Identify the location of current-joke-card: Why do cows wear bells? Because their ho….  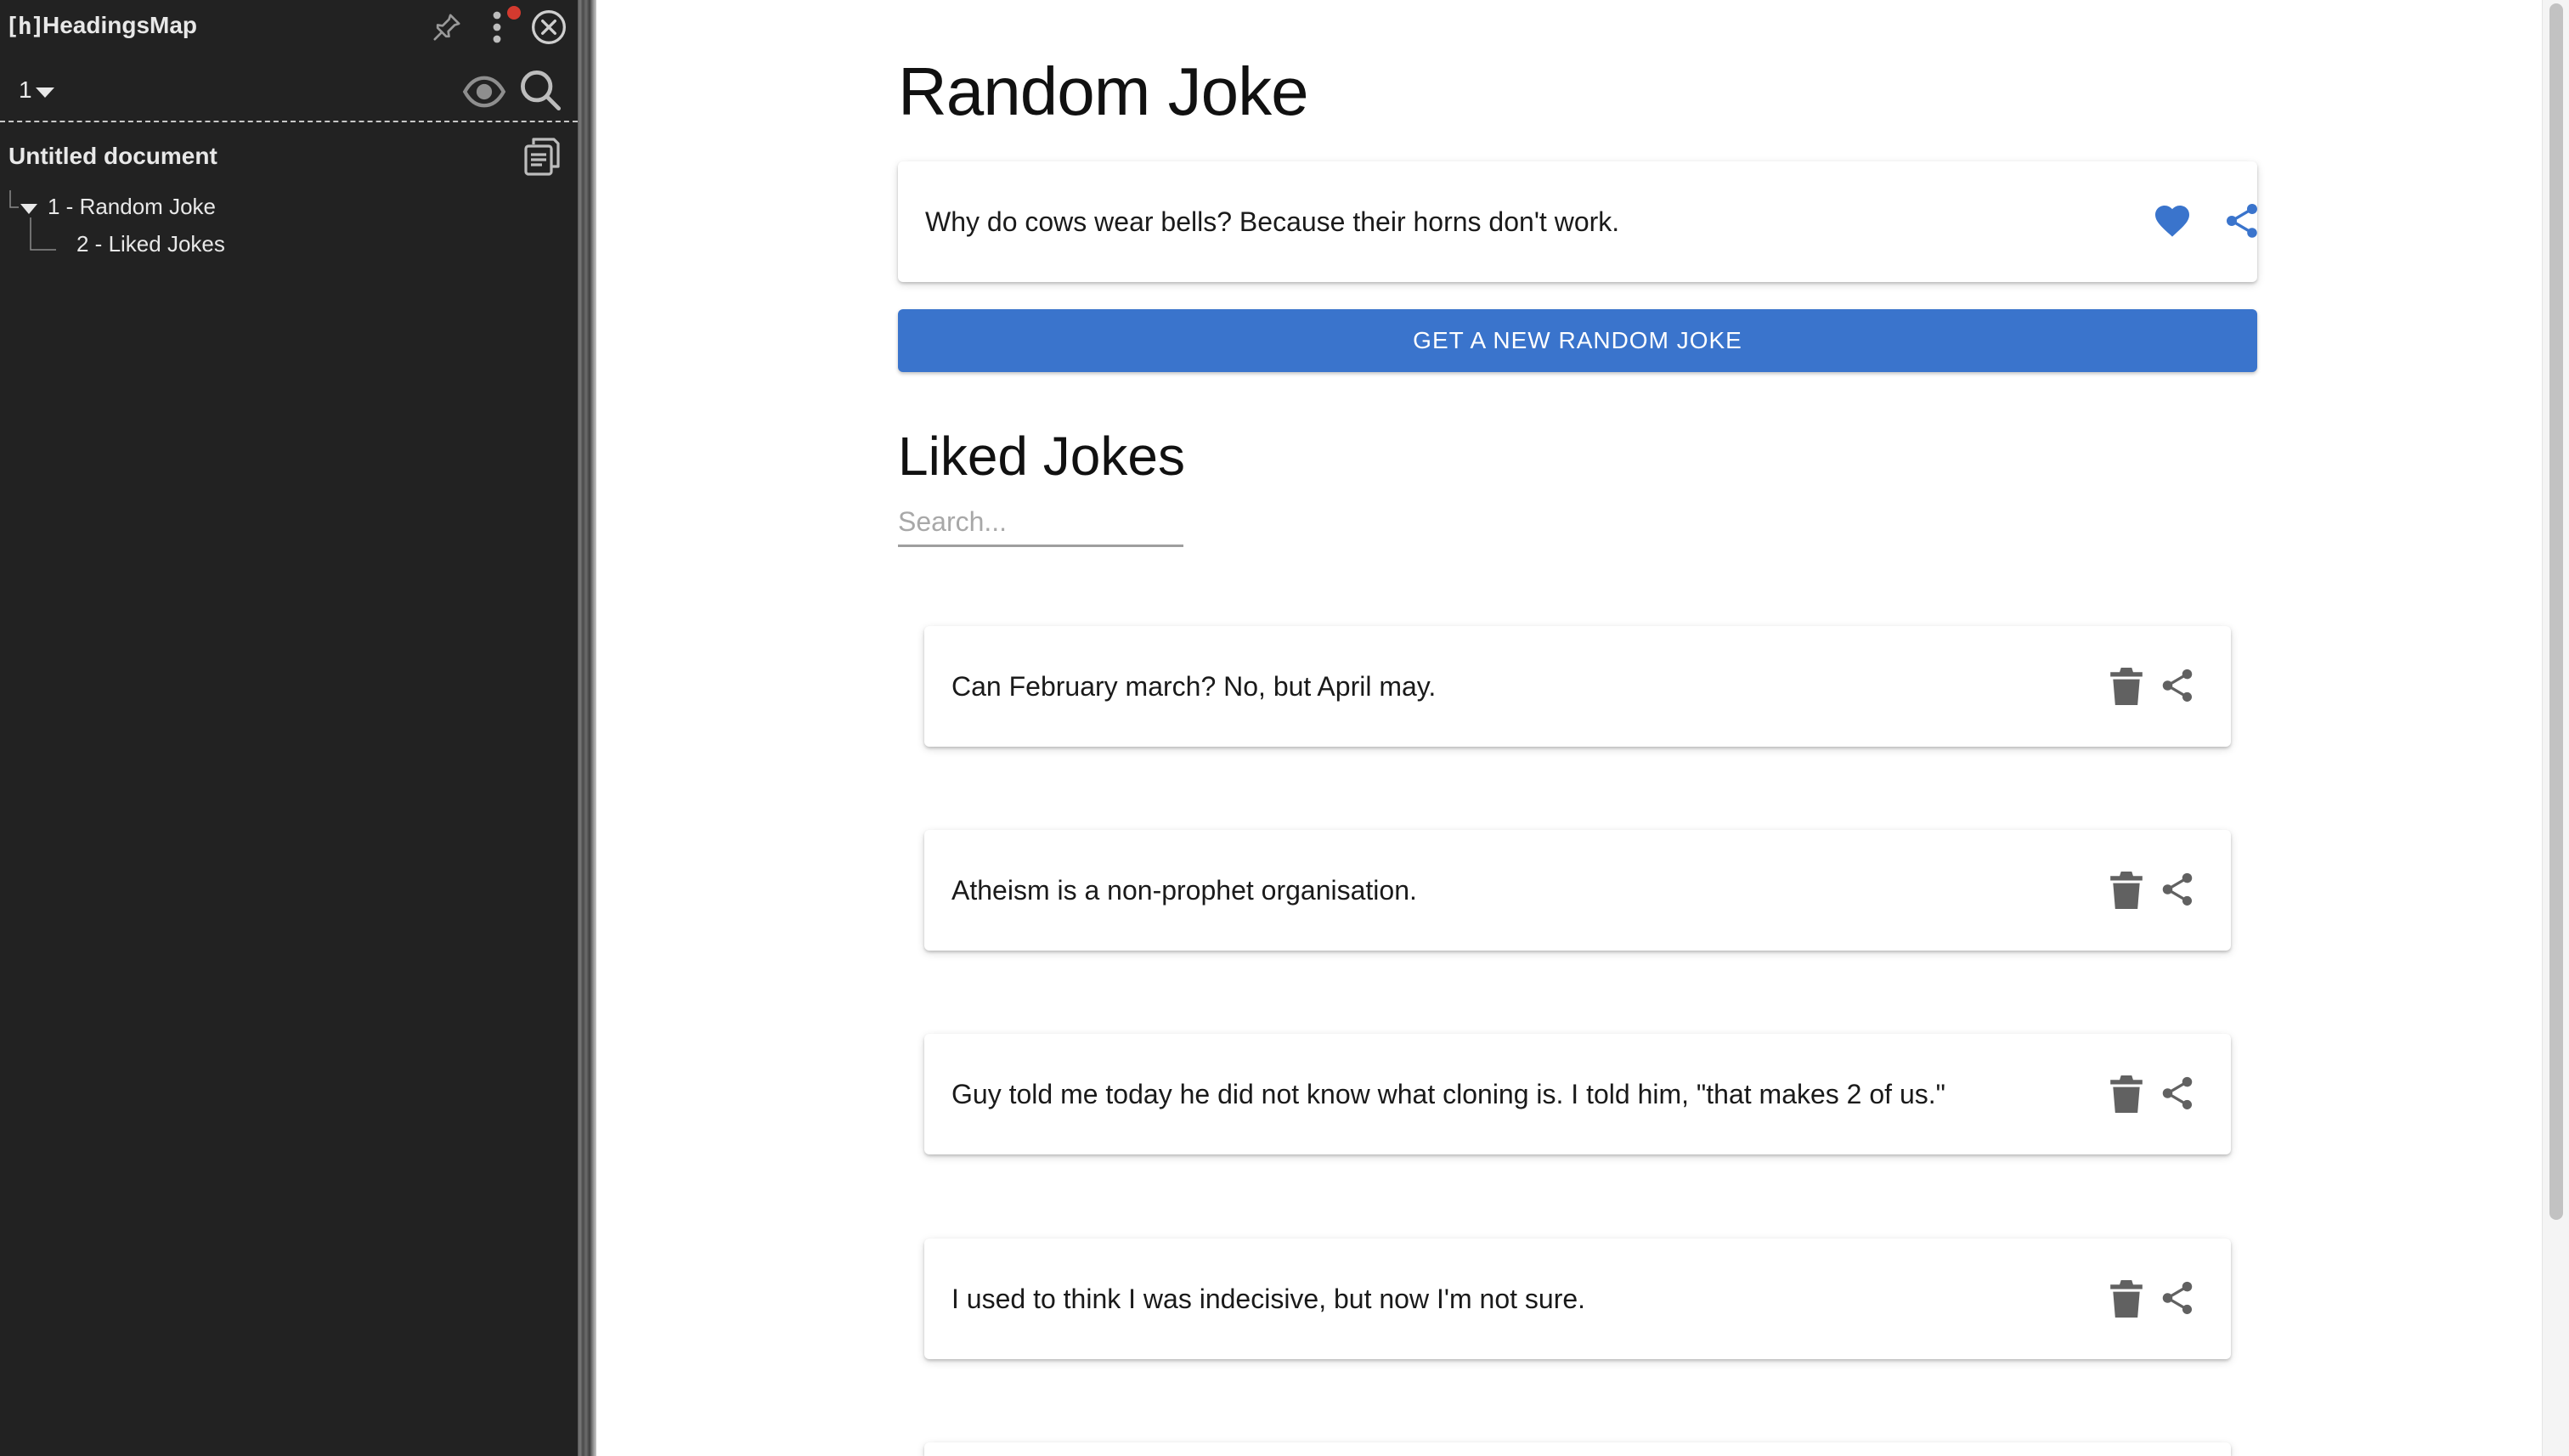
(1577, 222).